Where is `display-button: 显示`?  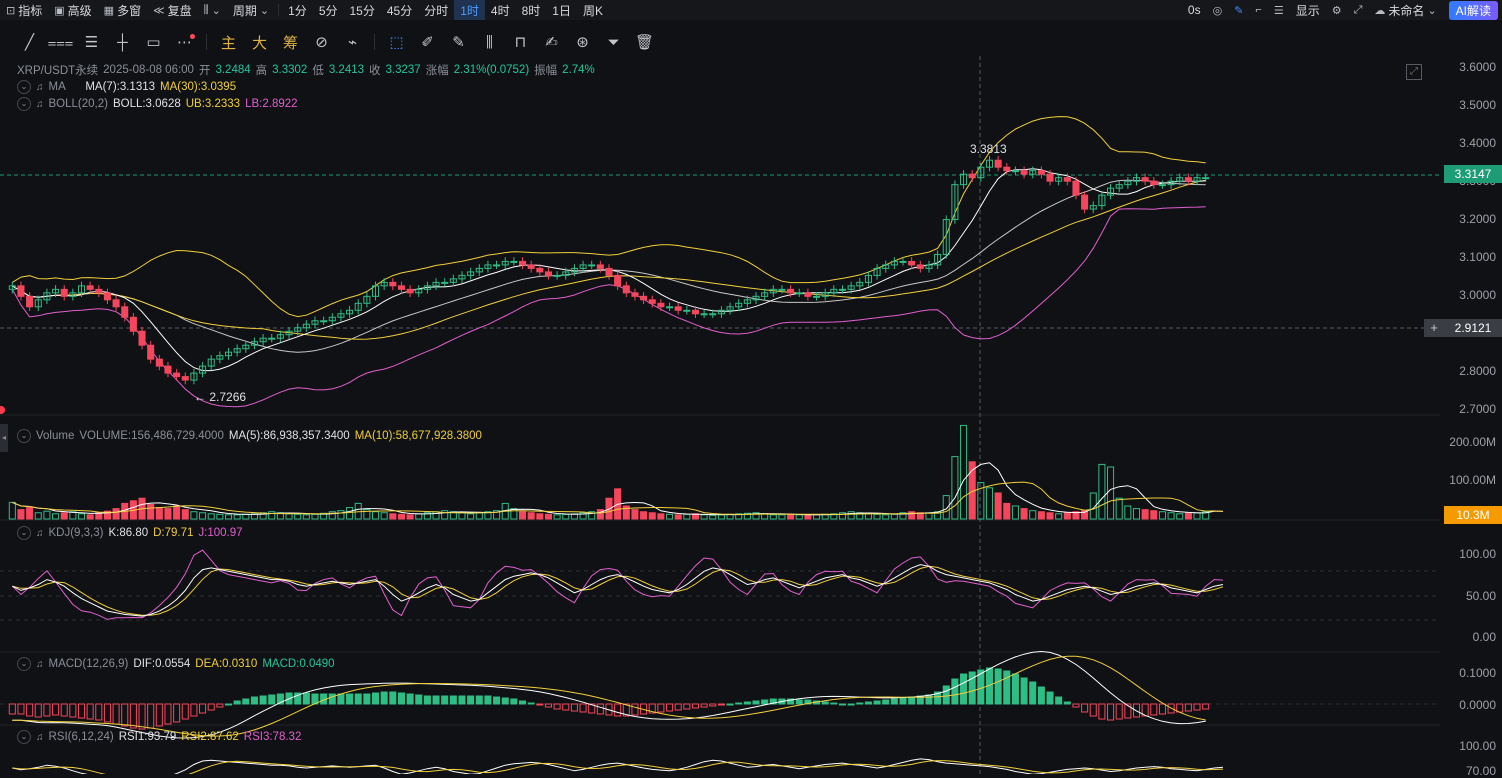 display-button: 显示 is located at coordinates (1308, 10).